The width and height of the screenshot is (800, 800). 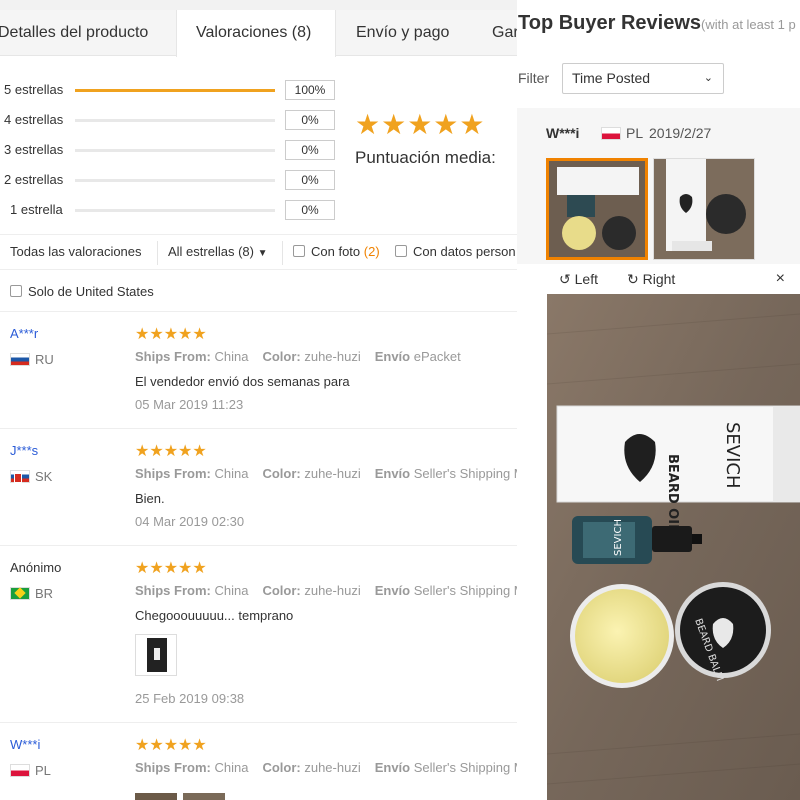 I want to click on bottle-brand: SEVICH, so click(x=618, y=537).